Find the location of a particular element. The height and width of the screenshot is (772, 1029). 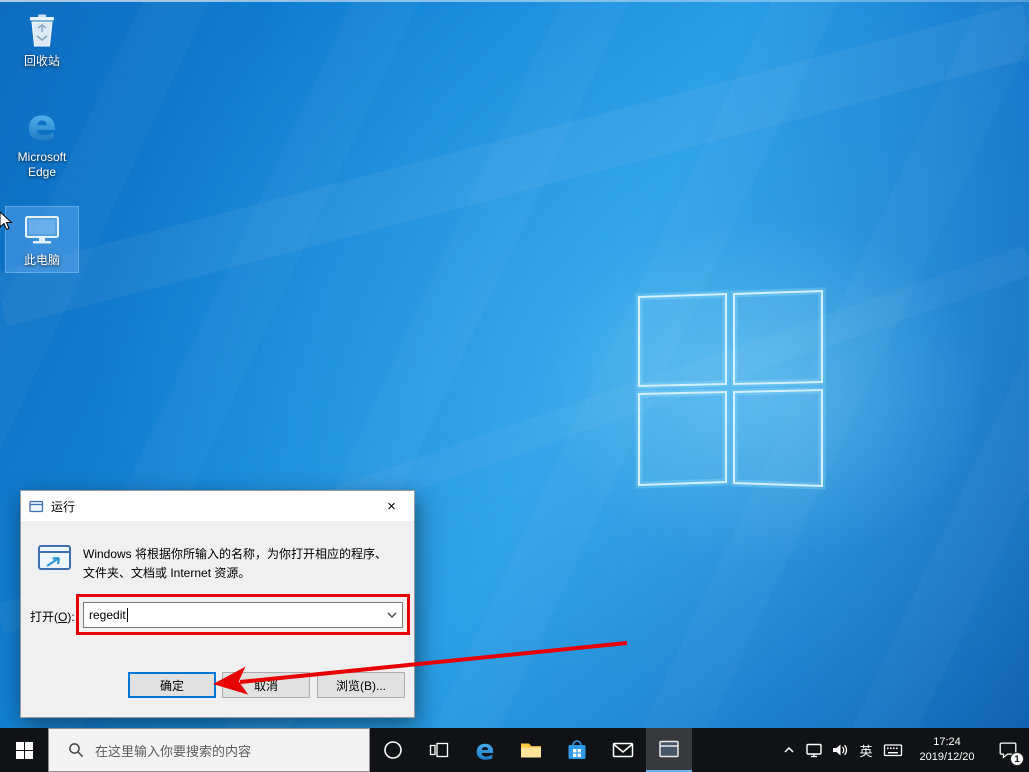

run-command-input: regedit is located at coordinates (243, 615).